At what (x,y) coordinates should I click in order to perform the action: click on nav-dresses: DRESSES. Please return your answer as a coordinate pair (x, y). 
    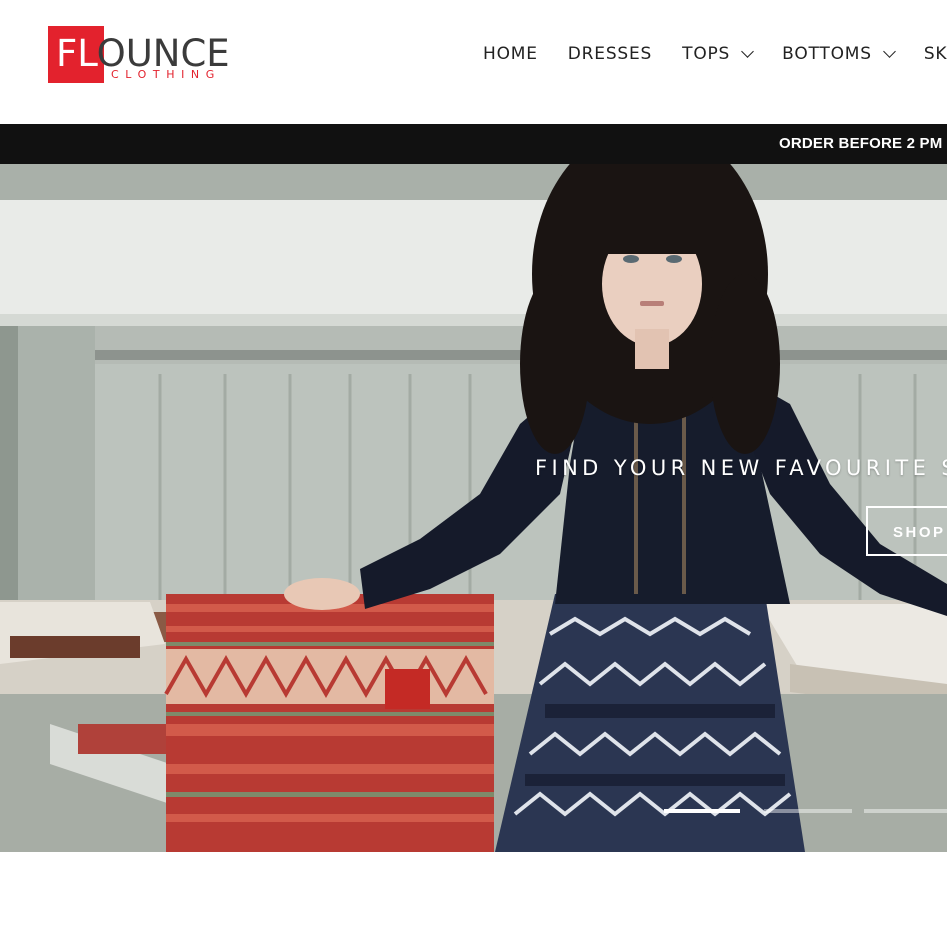
    Looking at the image, I should click on (610, 54).